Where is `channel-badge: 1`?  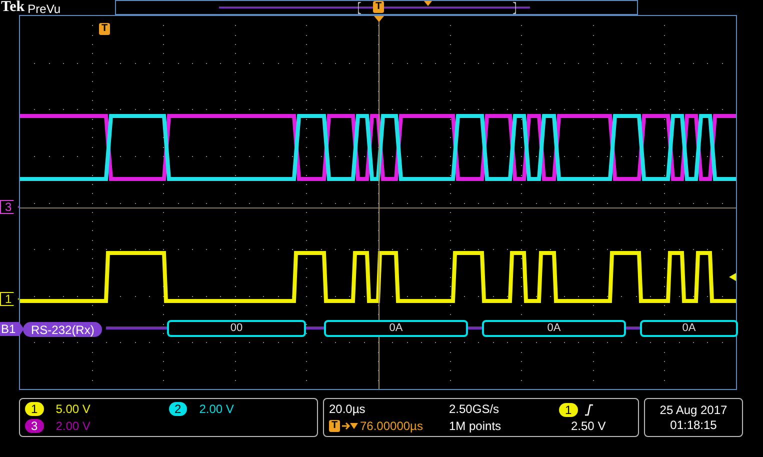
channel-badge: 1 is located at coordinates (34, 409).